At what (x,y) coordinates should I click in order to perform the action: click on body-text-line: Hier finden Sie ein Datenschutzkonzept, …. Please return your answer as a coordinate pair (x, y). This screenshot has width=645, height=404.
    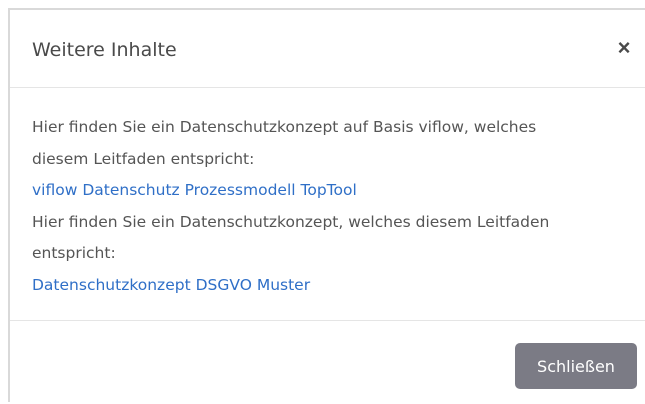
    Looking at the image, I should click on (291, 221).